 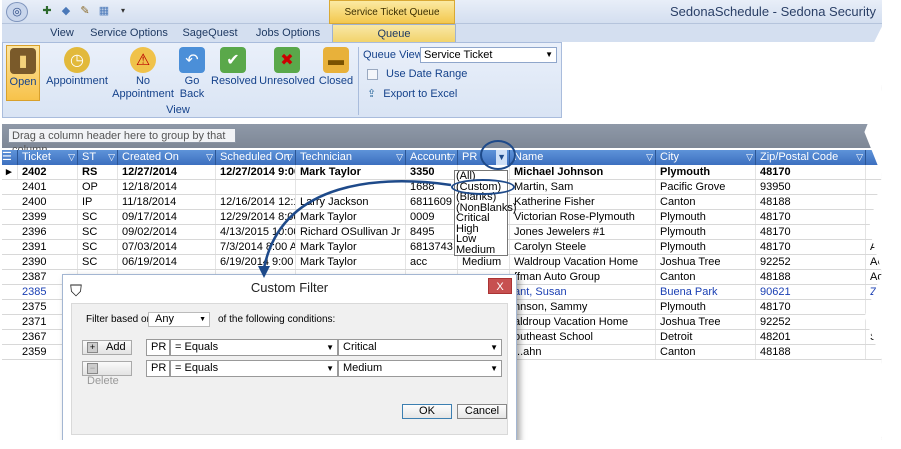 I want to click on go-back-button: ↶ Go Back, so click(x=192, y=73).